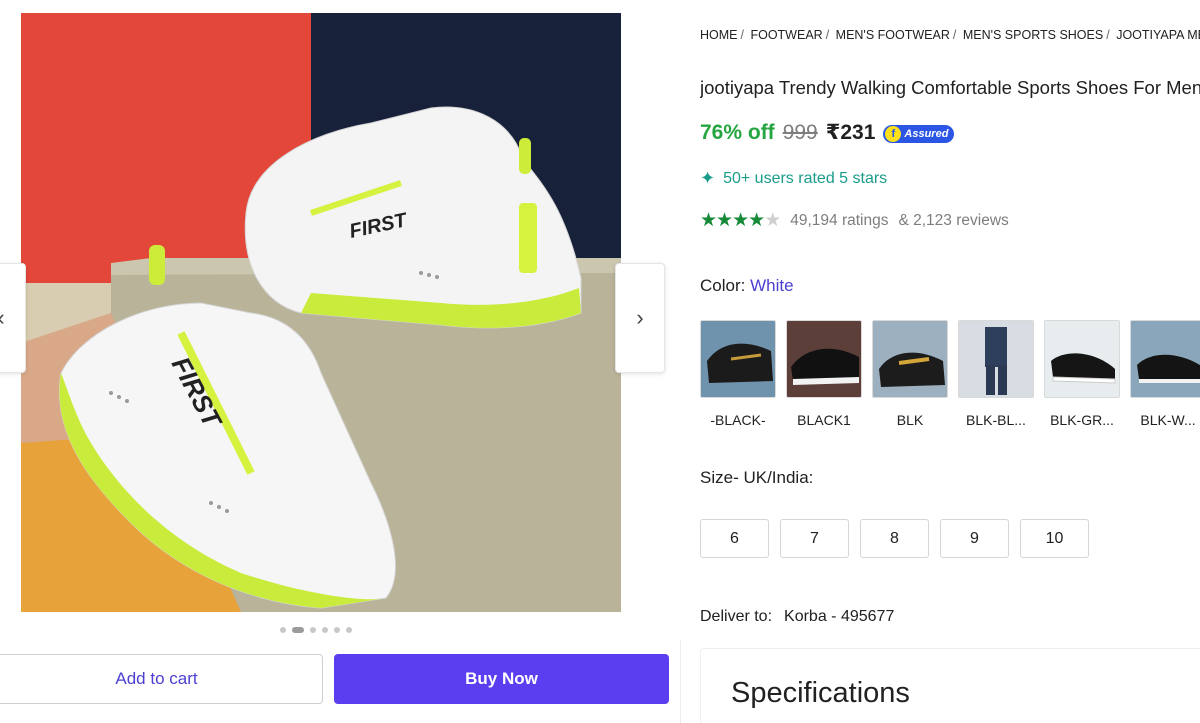 The image size is (1200, 723). I want to click on original-price: 999, so click(800, 132).